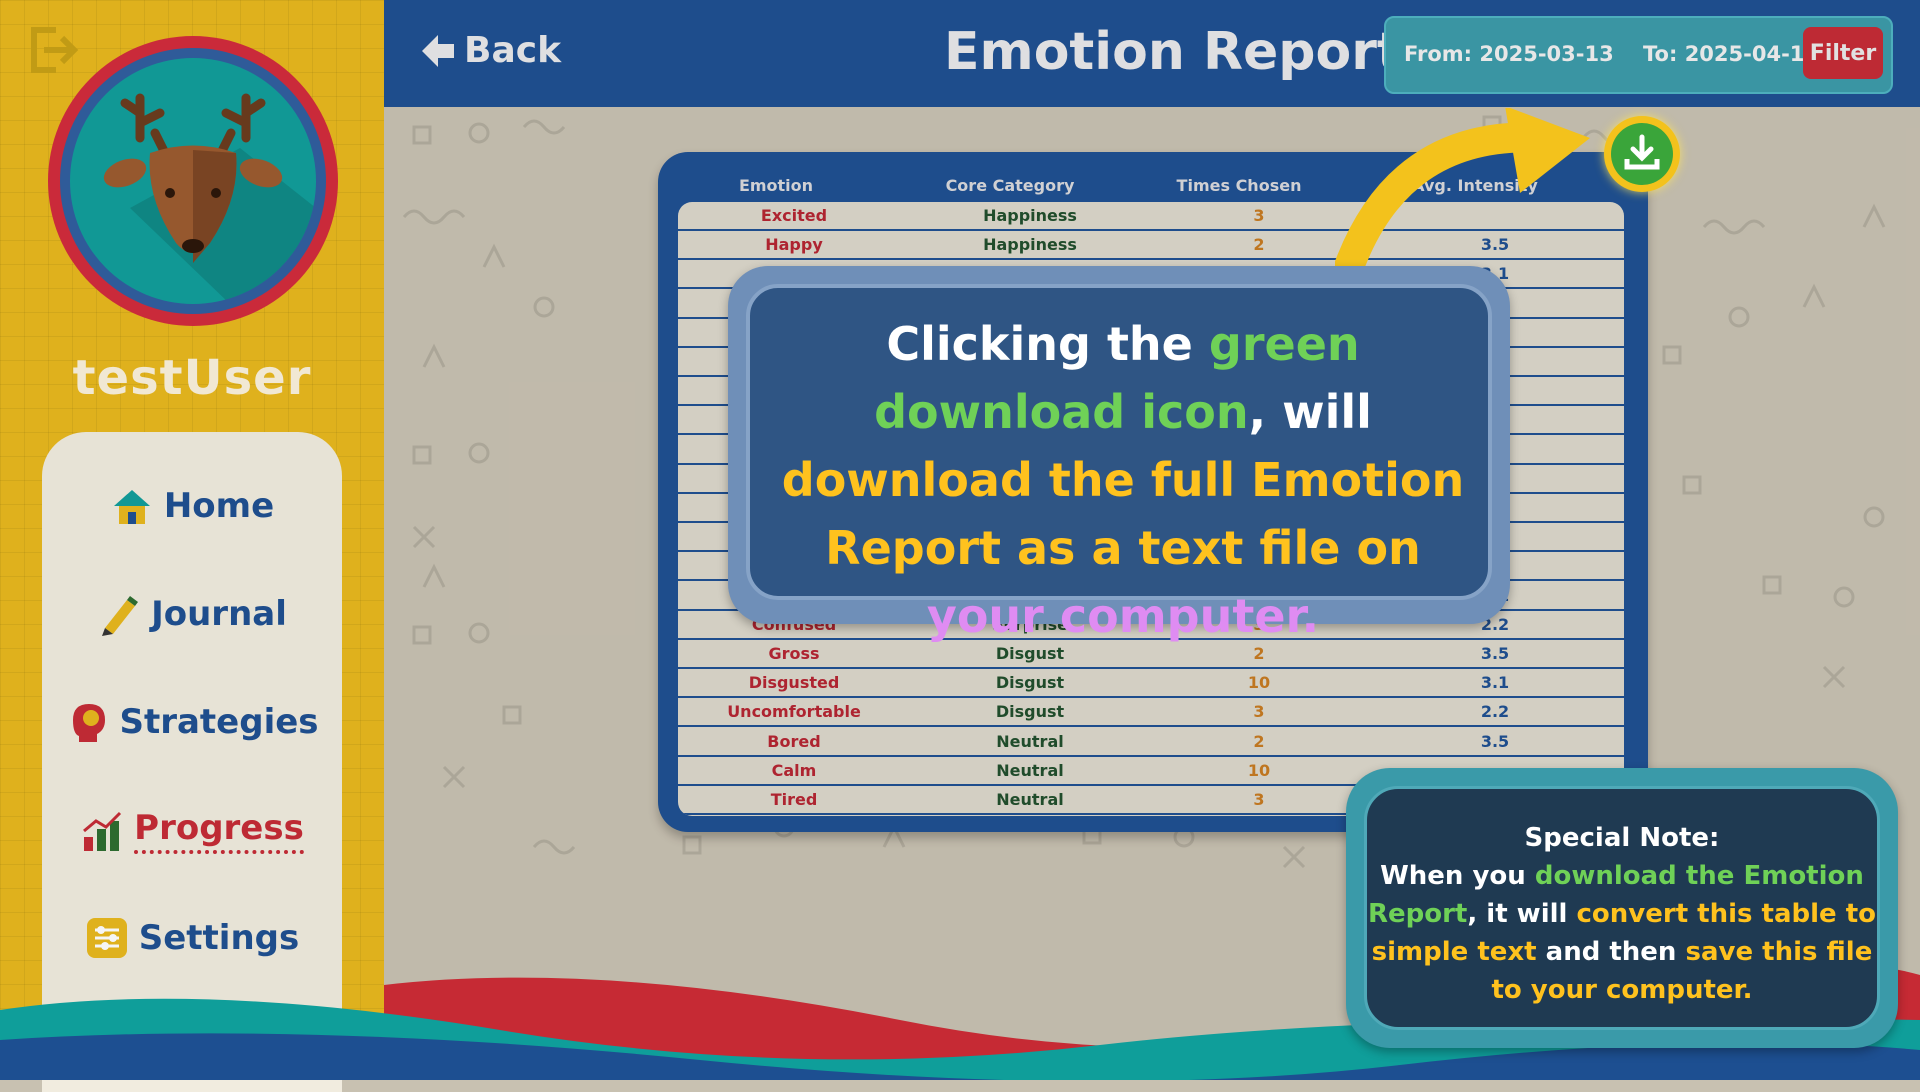 The height and width of the screenshot is (1092, 1920). I want to click on chart-icon, so click(102, 831).